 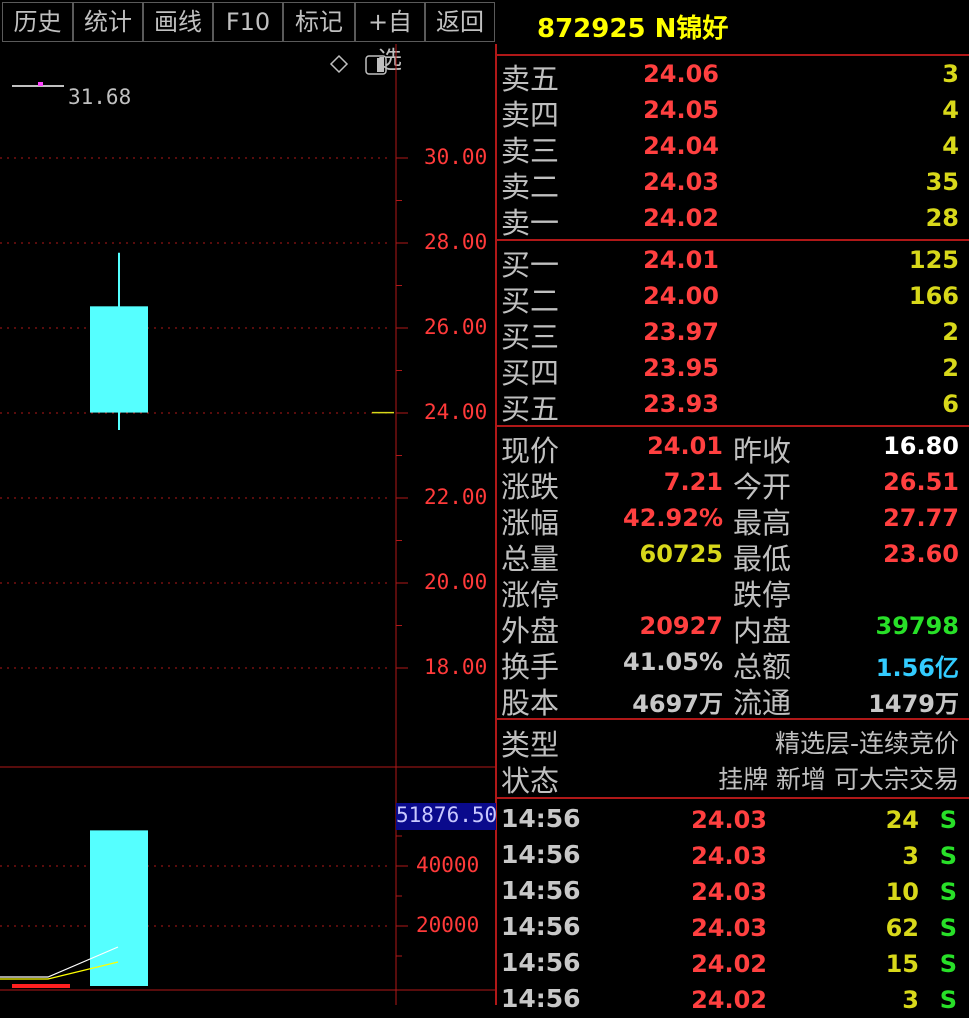 What do you see at coordinates (902, 820) in the screenshot?
I see `tick-volume: 24` at bounding box center [902, 820].